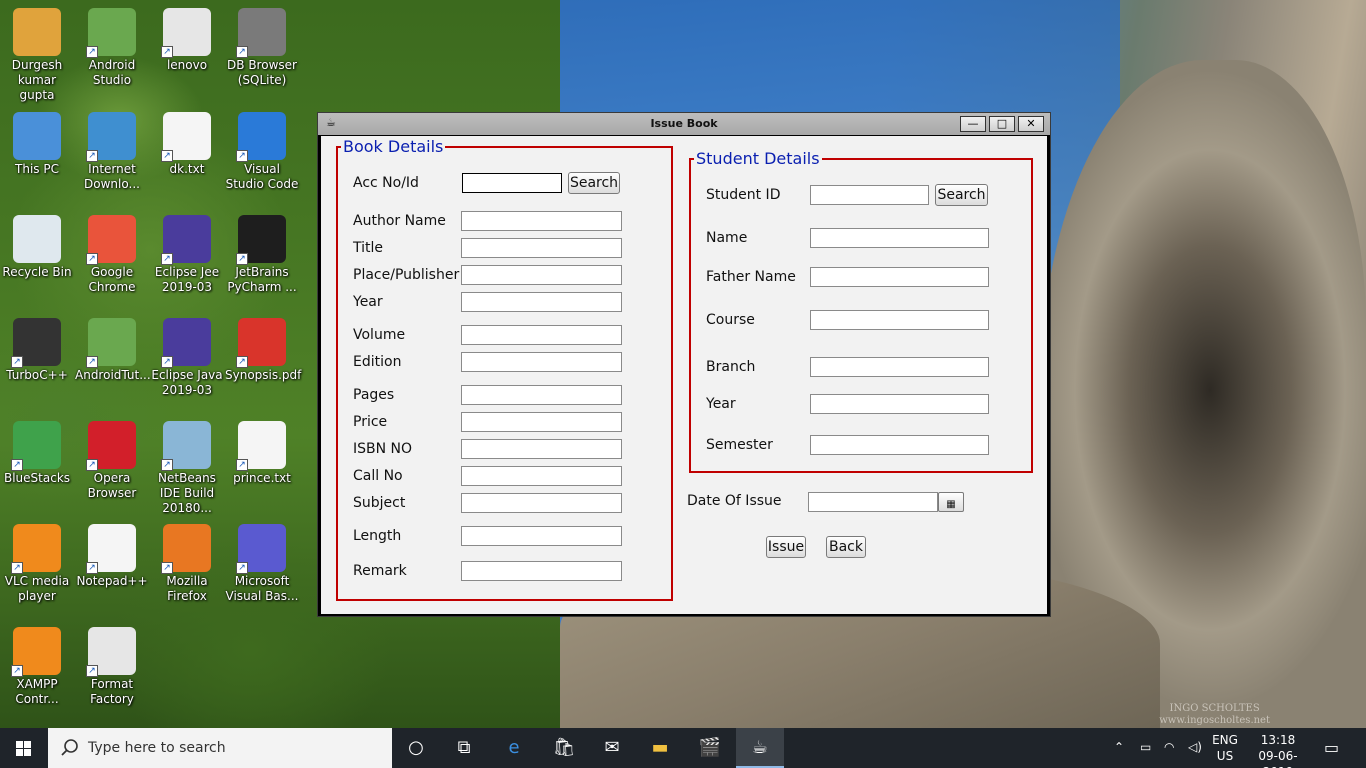 The image size is (1366, 768). I want to click on calendar-picker-button: ▦, so click(951, 502).